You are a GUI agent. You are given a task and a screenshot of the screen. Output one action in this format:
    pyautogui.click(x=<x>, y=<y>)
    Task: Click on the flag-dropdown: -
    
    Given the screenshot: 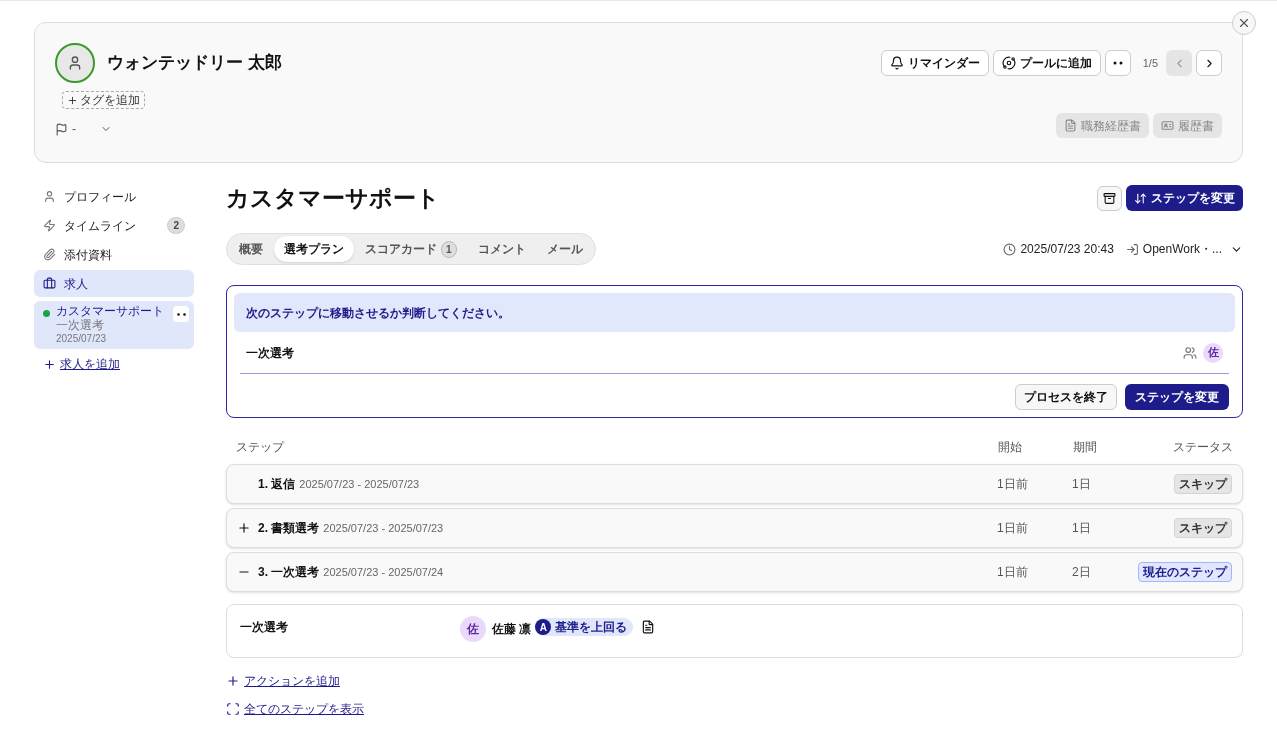 What is the action you would take?
    pyautogui.click(x=83, y=129)
    